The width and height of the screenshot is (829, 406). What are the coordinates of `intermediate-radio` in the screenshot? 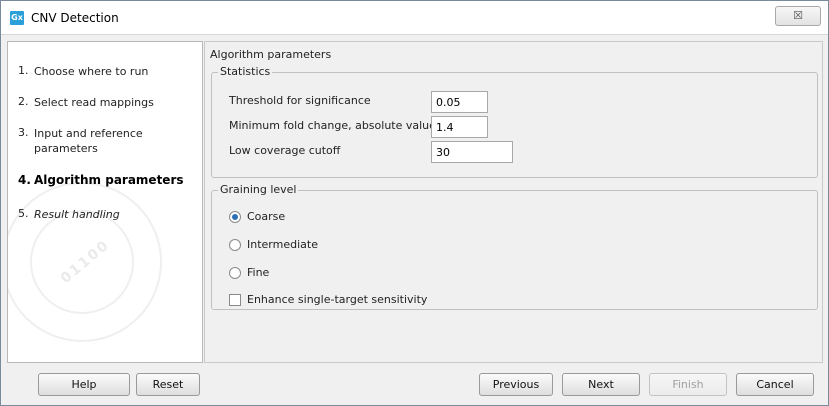 It's located at (235, 245).